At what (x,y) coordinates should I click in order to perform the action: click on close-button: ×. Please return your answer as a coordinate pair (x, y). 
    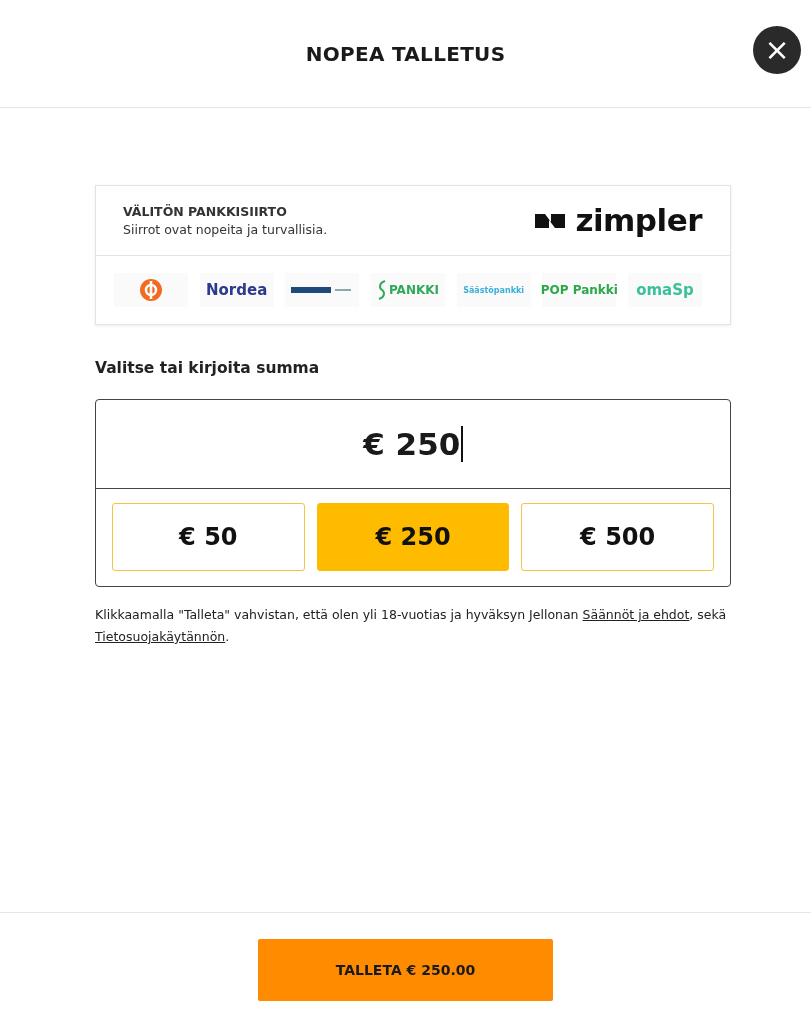
    Looking at the image, I should click on (777, 50).